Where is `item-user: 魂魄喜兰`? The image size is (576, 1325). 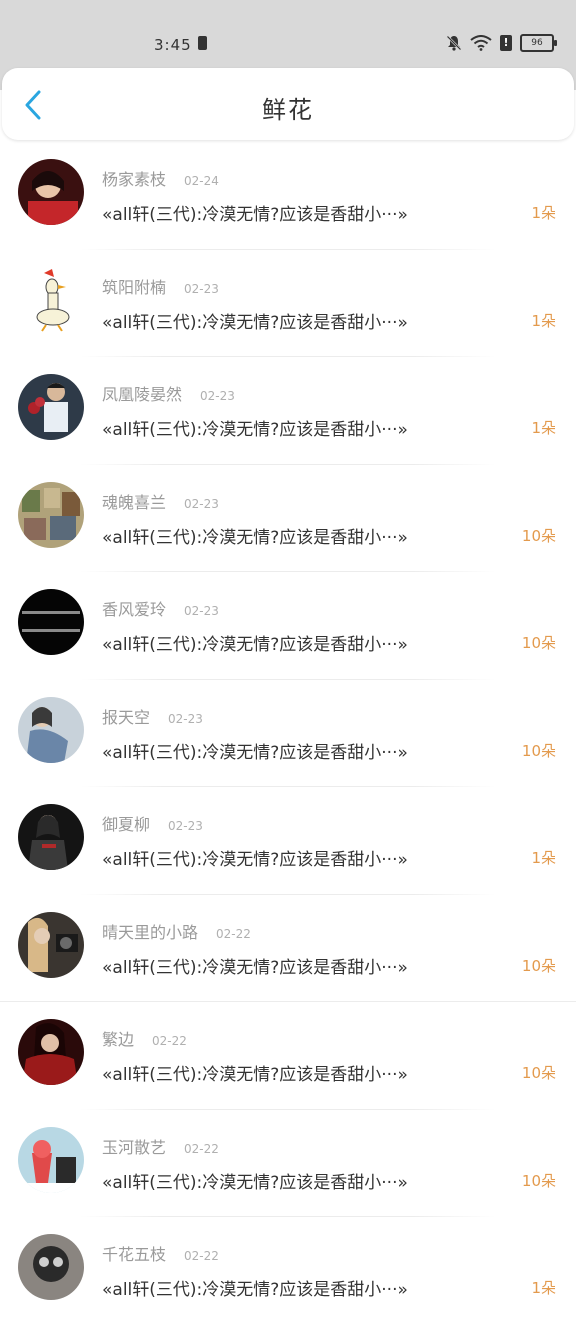 item-user: 魂魄喜兰 is located at coordinates (134, 502).